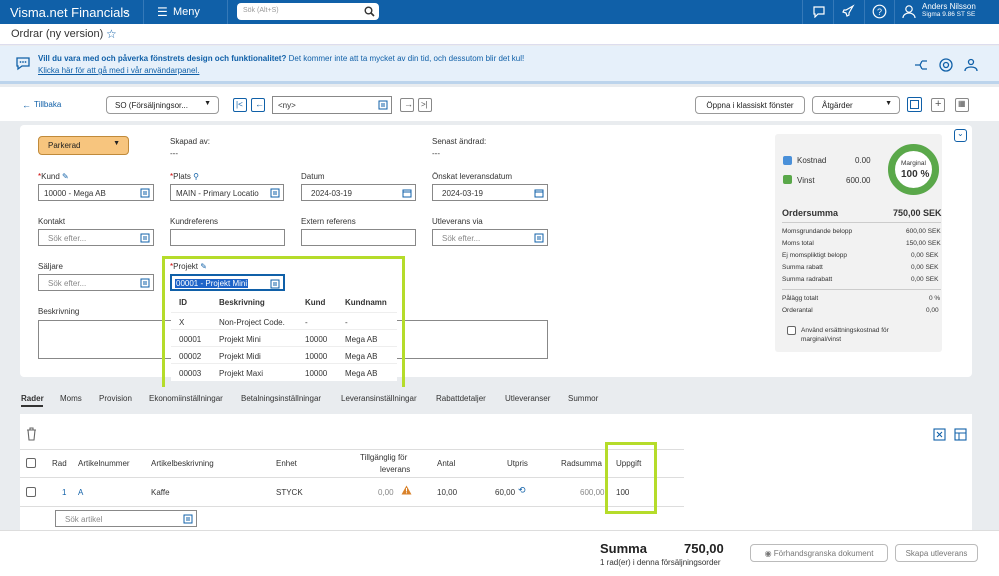  I want to click on cell-artikelnummer: A, so click(80, 492).